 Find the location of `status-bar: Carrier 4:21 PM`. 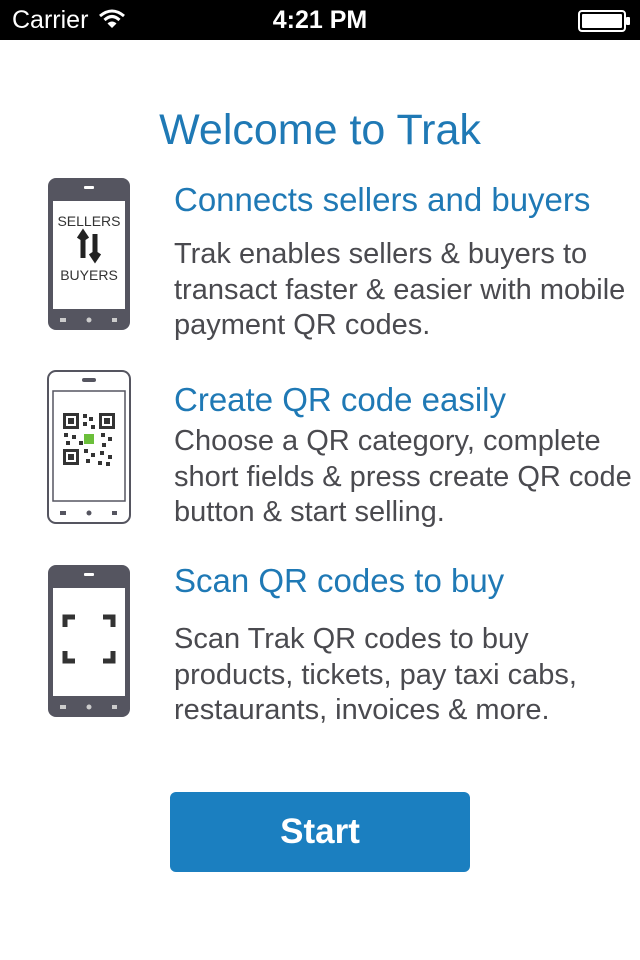

status-bar: Carrier 4:21 PM is located at coordinates (320, 20).